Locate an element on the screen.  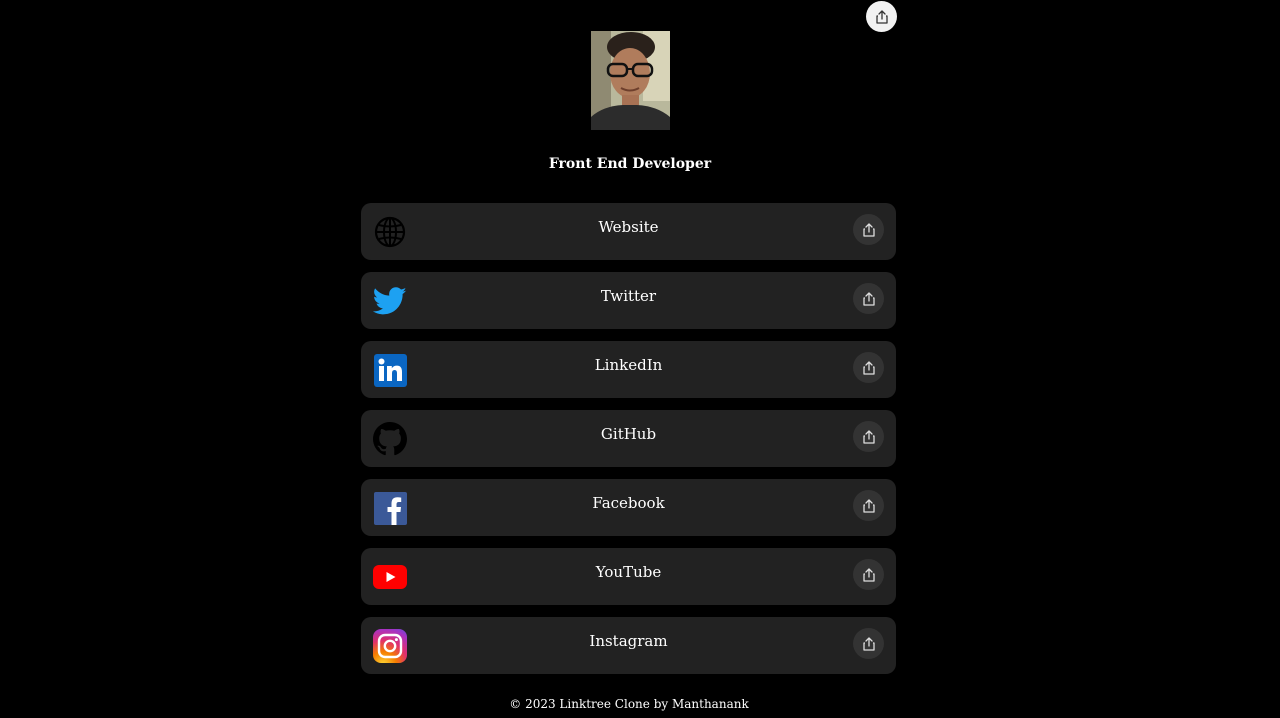
link-label: GitHub is located at coordinates (628, 434).